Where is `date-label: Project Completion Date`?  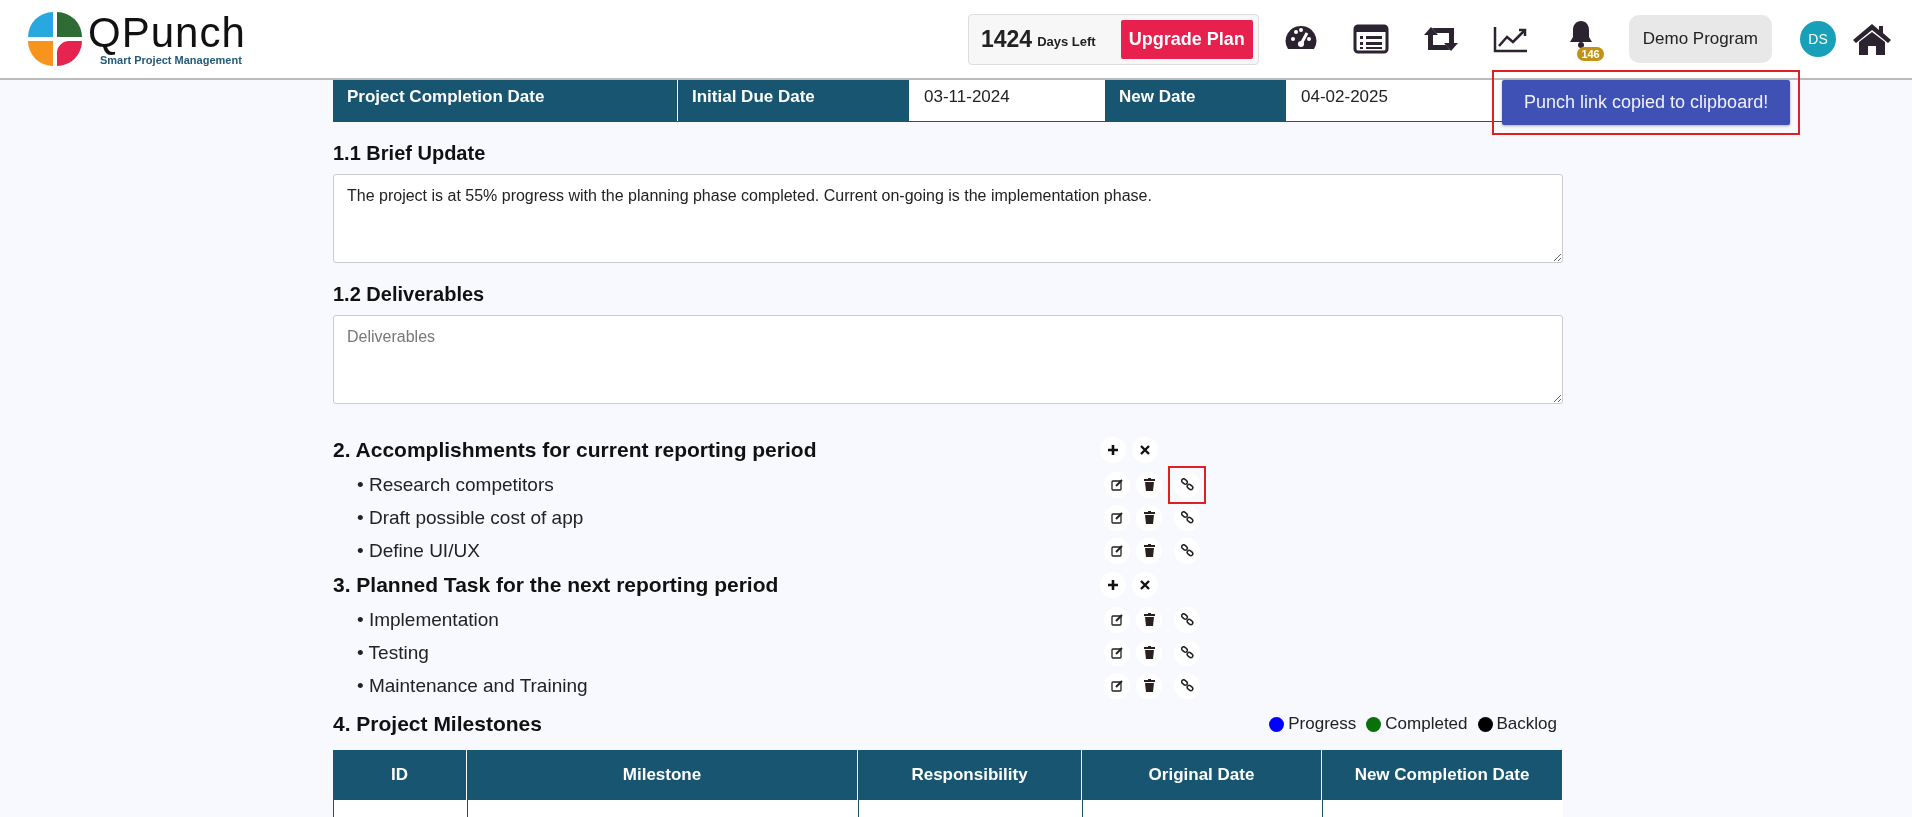 date-label: Project Completion Date is located at coordinates (505, 100).